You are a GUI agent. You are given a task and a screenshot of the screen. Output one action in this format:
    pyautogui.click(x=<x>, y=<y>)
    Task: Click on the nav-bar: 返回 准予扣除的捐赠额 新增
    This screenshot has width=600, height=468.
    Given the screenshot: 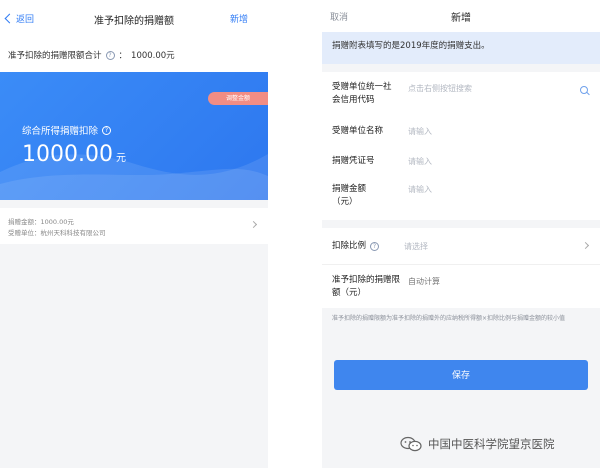 What is the action you would take?
    pyautogui.click(x=134, y=19)
    